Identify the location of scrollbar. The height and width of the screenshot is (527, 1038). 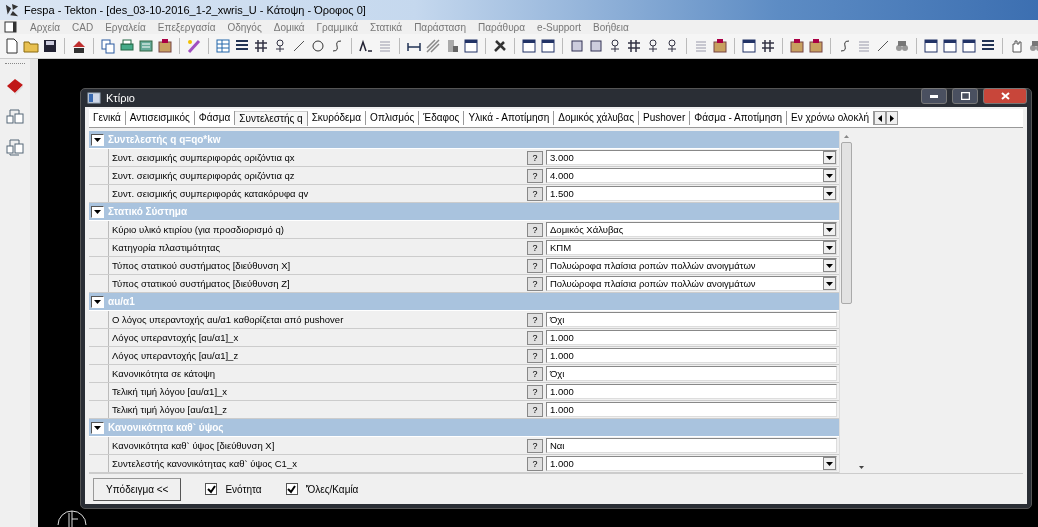
(845, 302).